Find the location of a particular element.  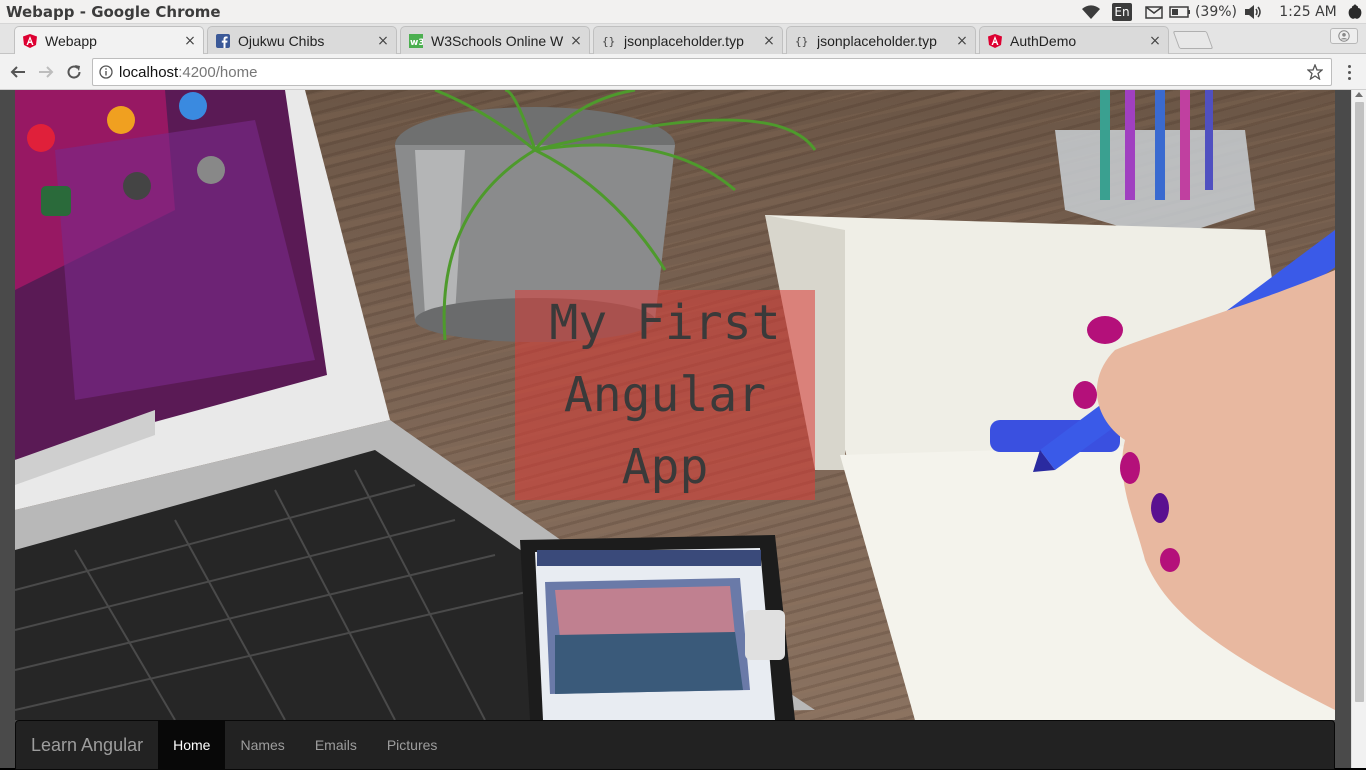

hero-title-box: My First Angular App is located at coordinates (665, 395).